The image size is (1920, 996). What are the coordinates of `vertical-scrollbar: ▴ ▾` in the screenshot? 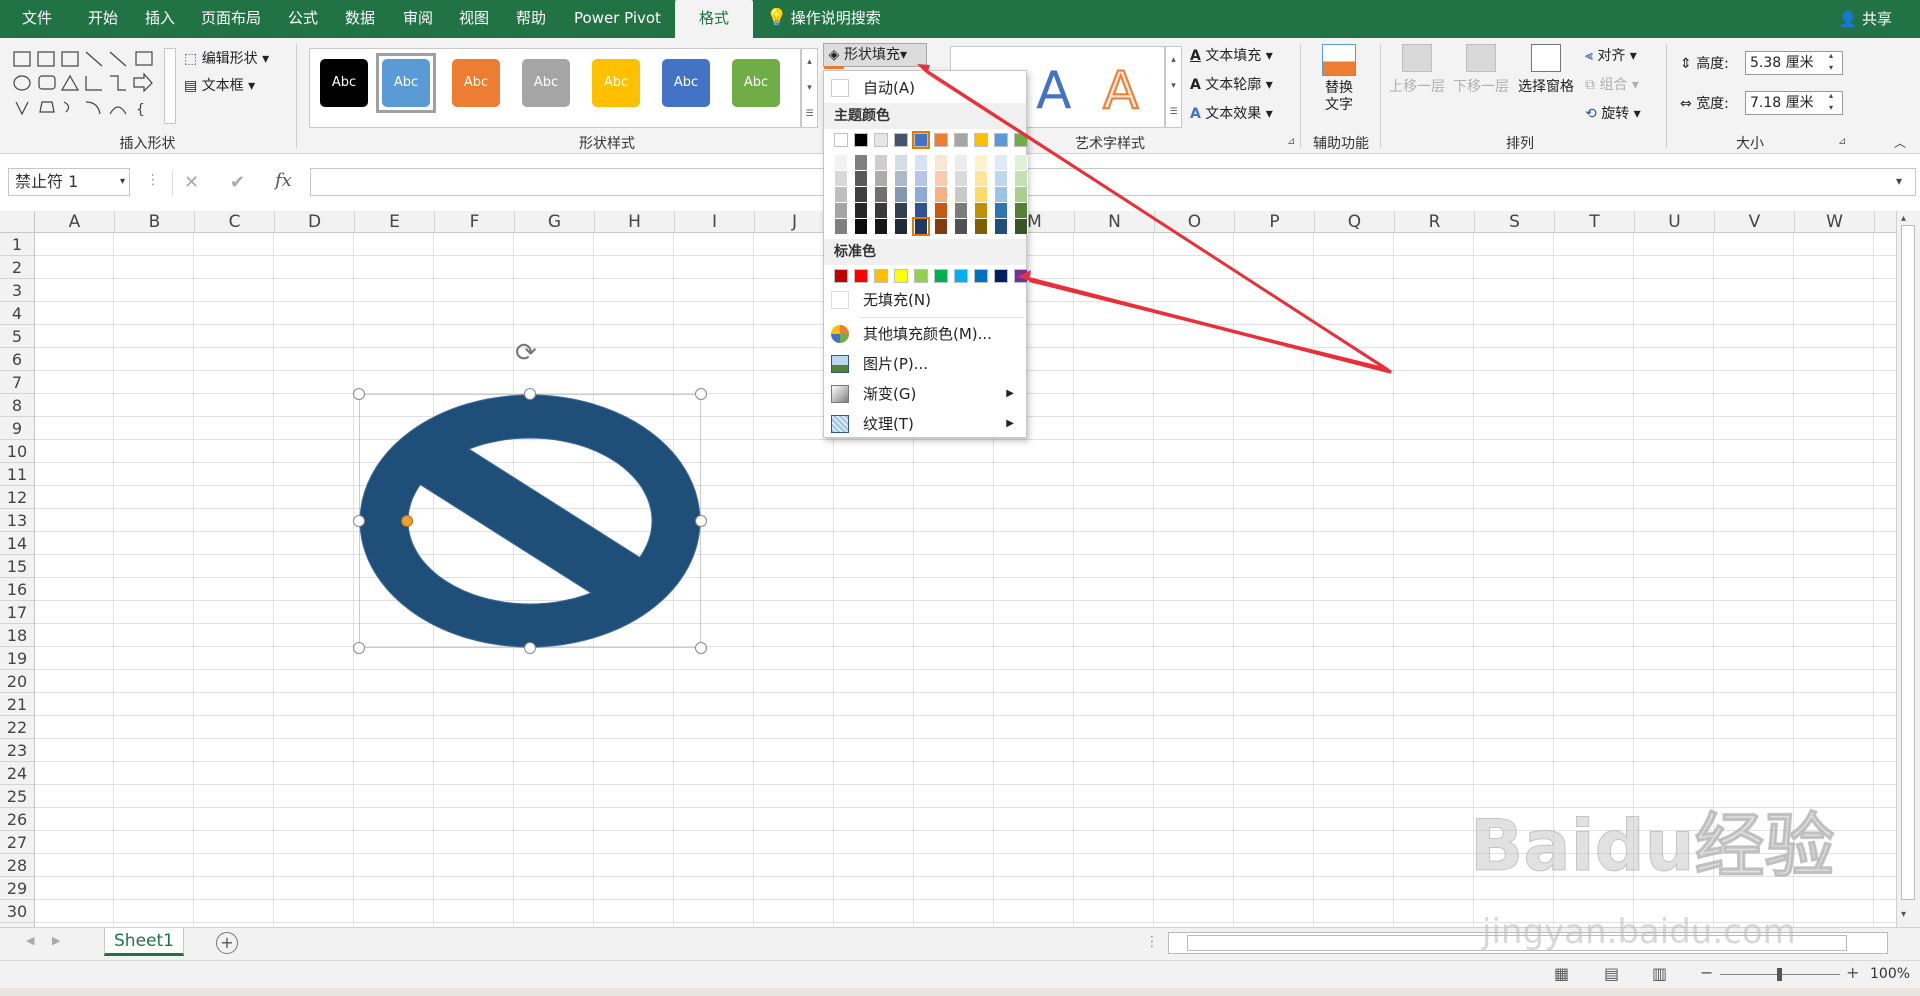 It's located at (1908, 569).